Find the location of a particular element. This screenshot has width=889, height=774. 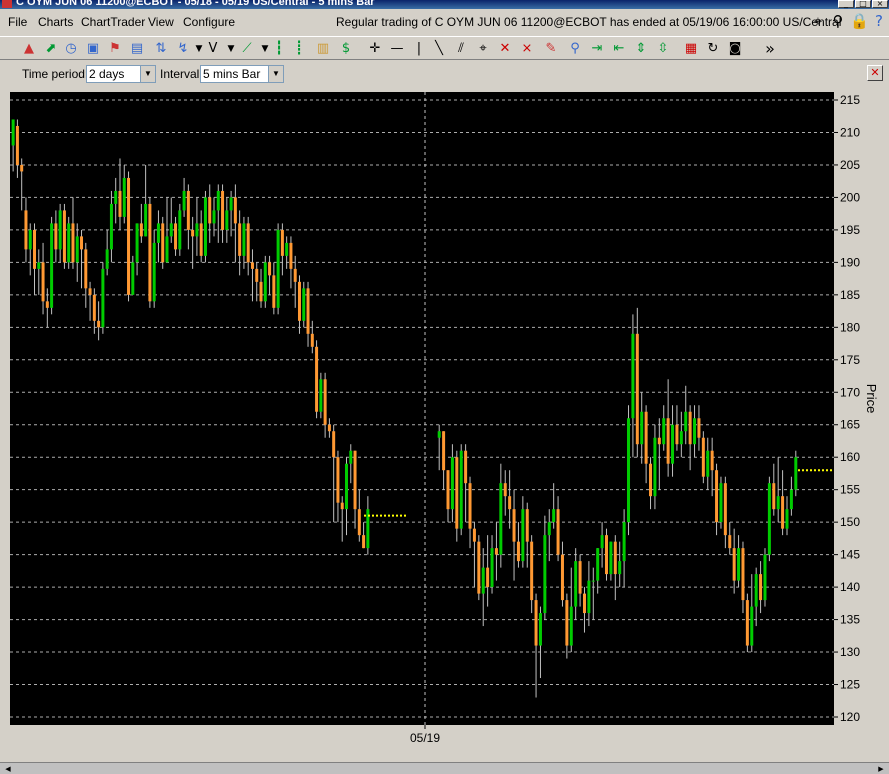

zoom-in-time-icon: ⇥ is located at coordinates (597, 49).